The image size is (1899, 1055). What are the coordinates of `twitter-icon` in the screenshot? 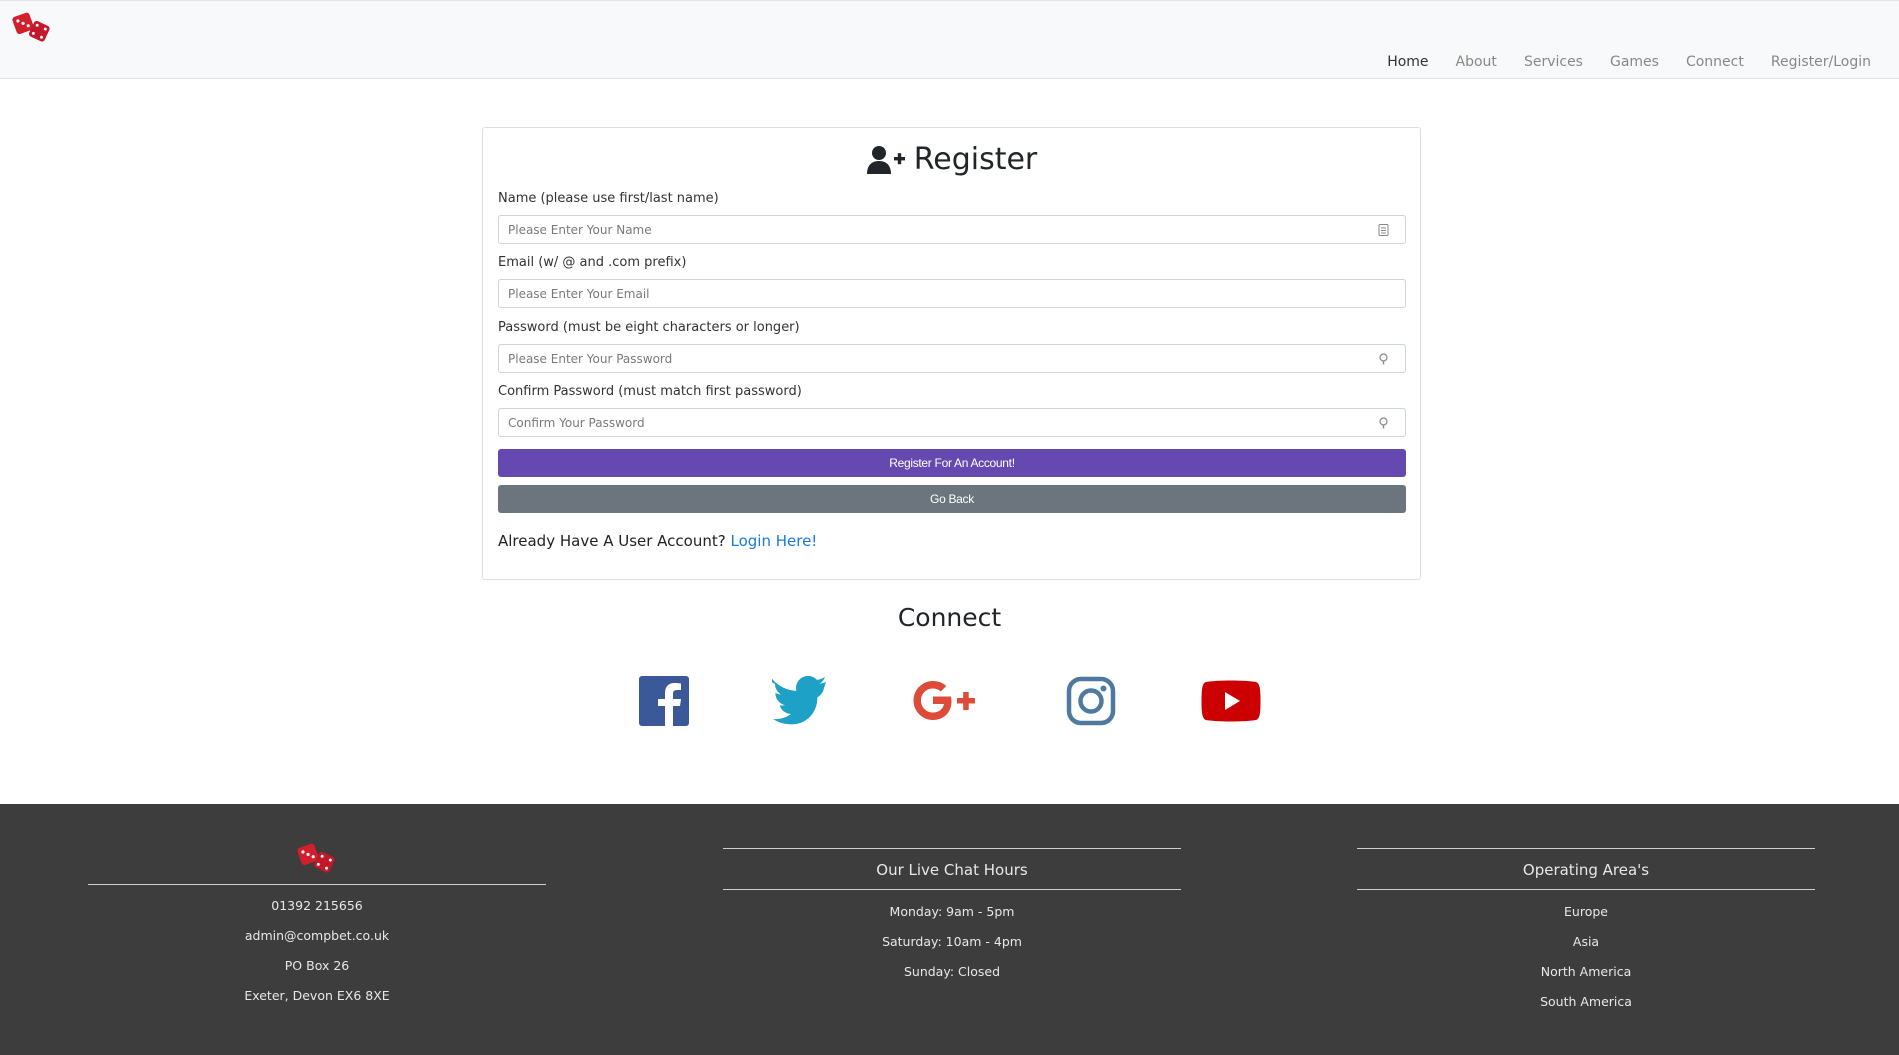 It's located at (800, 701).